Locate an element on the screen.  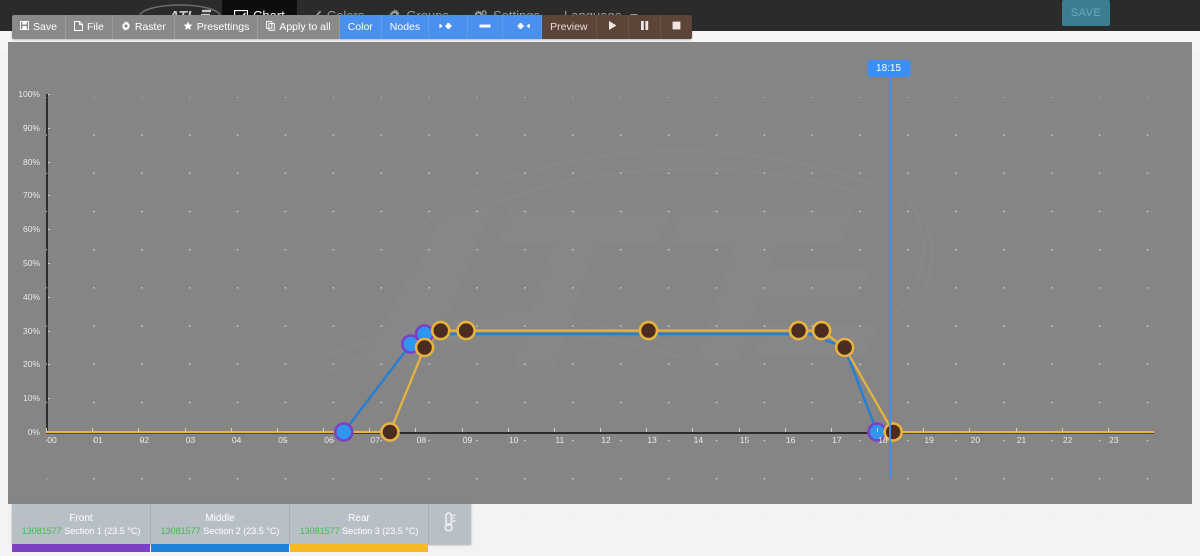
section-middle: Middle 13081577 Section 2 (23.5 °C) is located at coordinates (220, 528).